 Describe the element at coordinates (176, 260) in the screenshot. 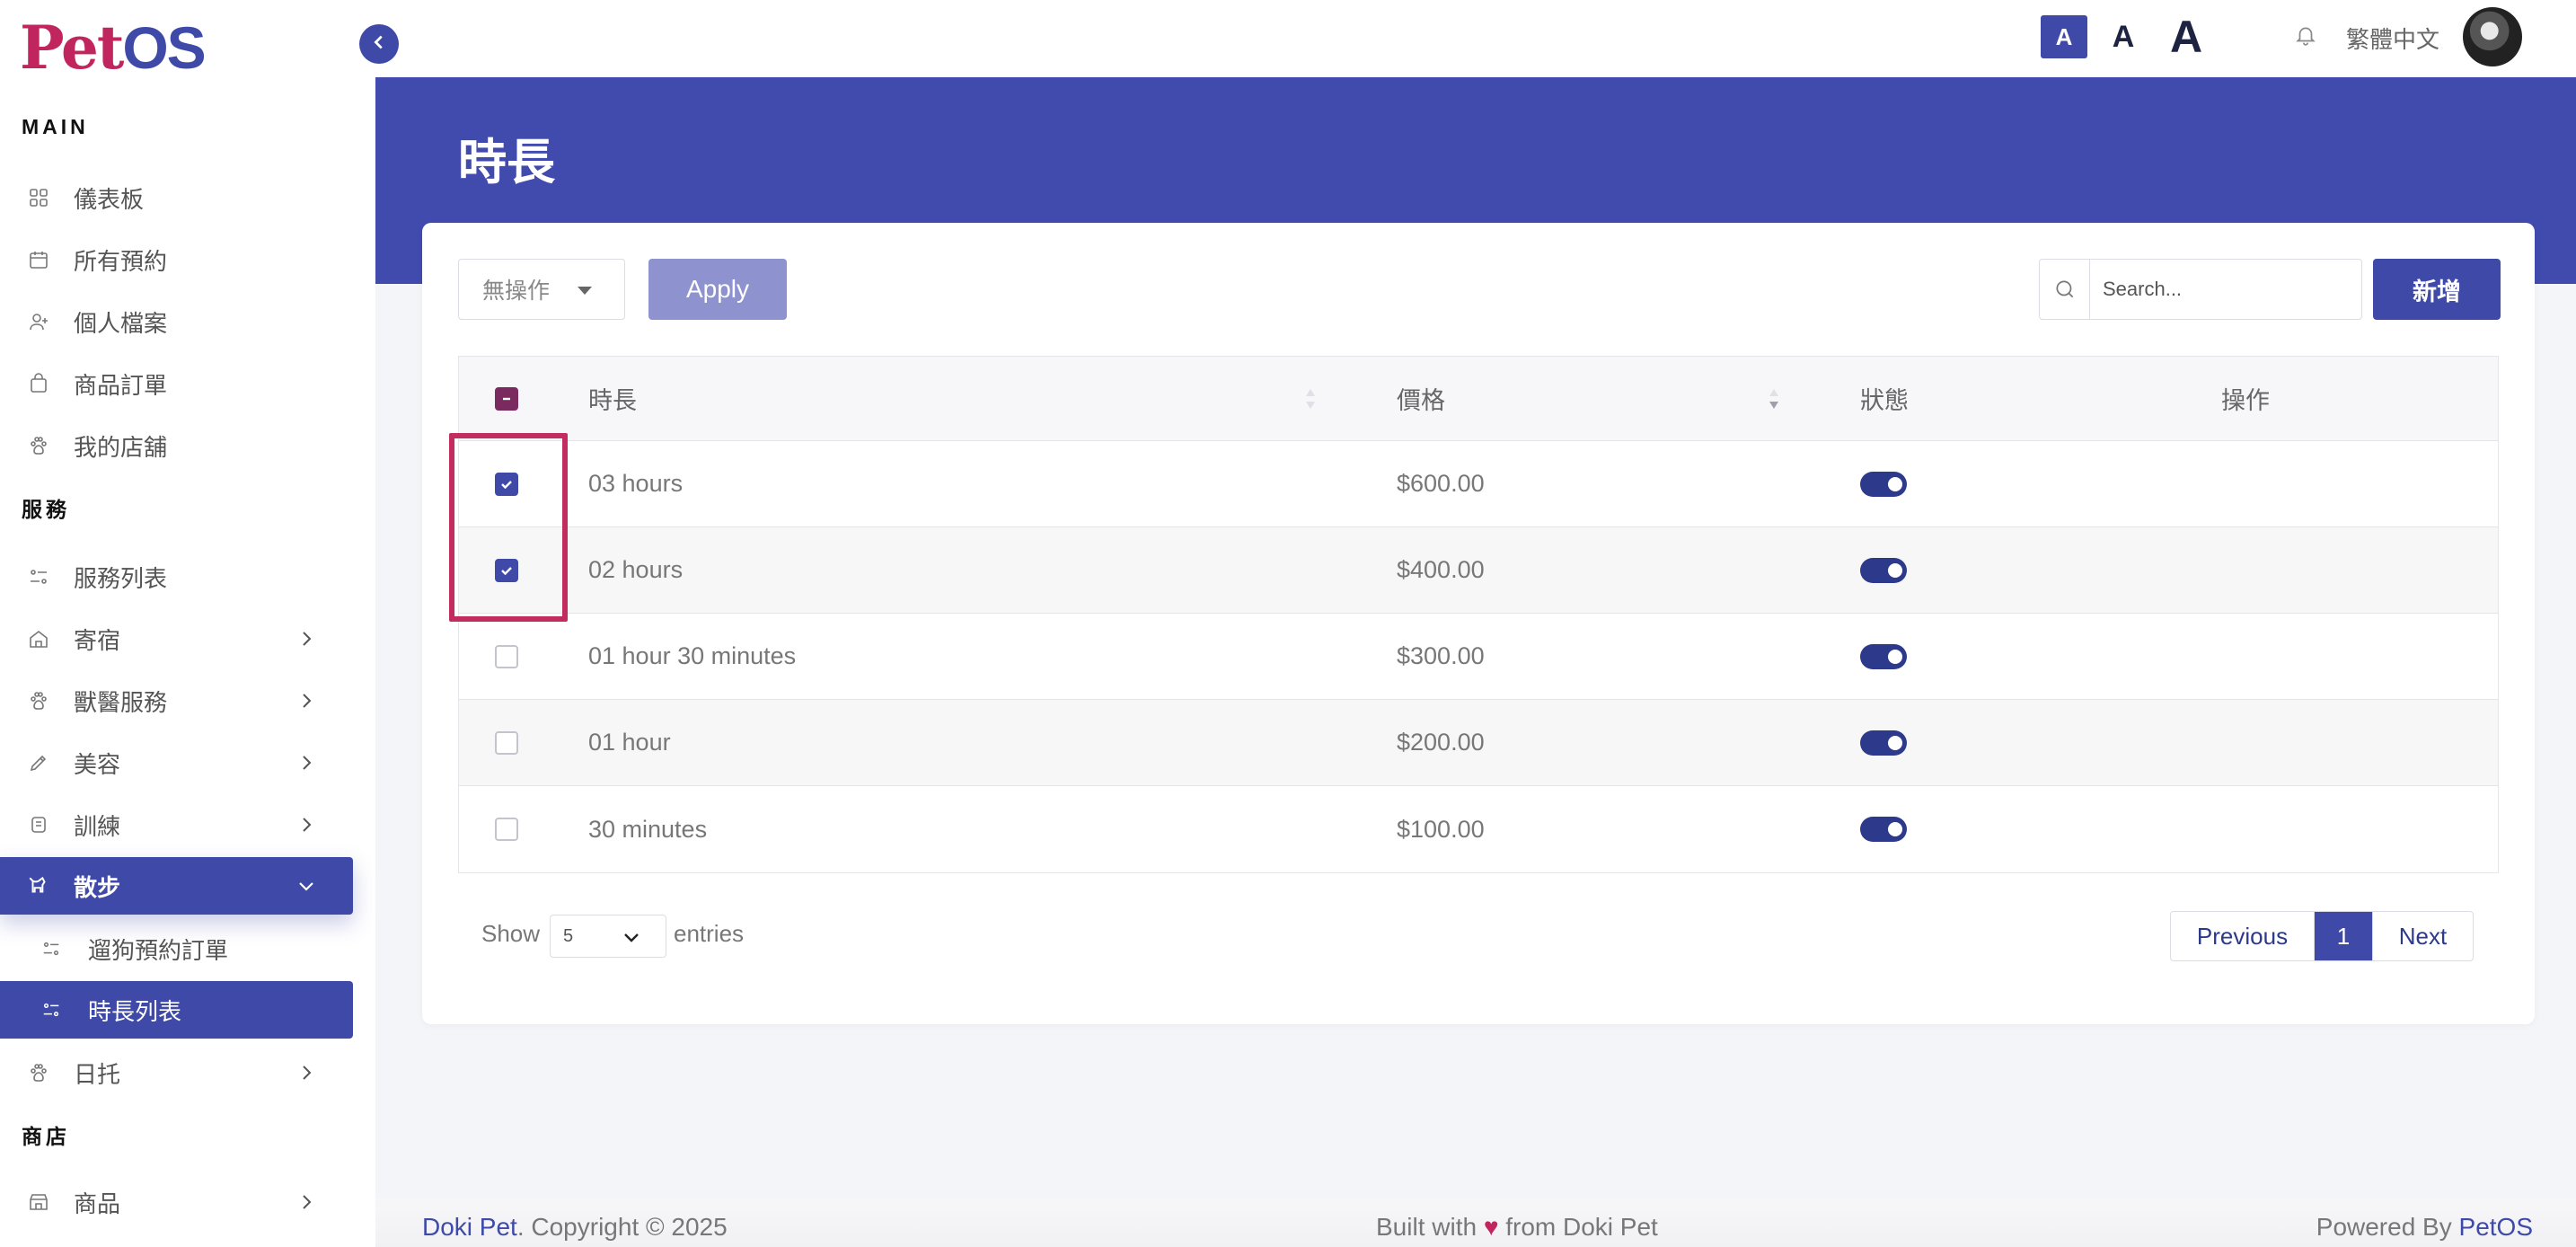

I see `sidebar-item-appointments: 所有預約` at that location.